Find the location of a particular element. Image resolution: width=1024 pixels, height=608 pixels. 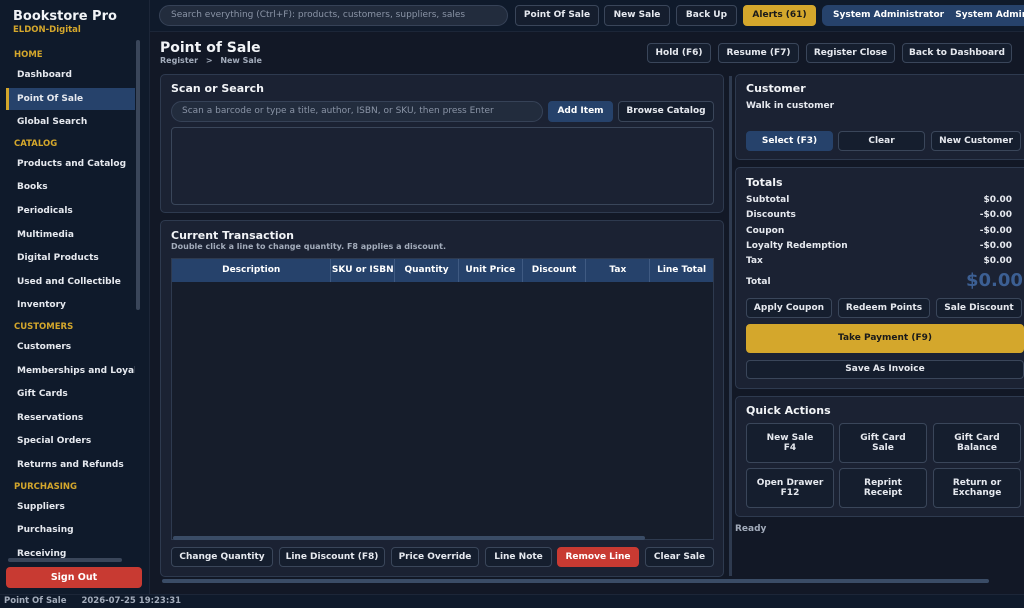

sidebar-item-global-search: Global Search is located at coordinates (70, 122).